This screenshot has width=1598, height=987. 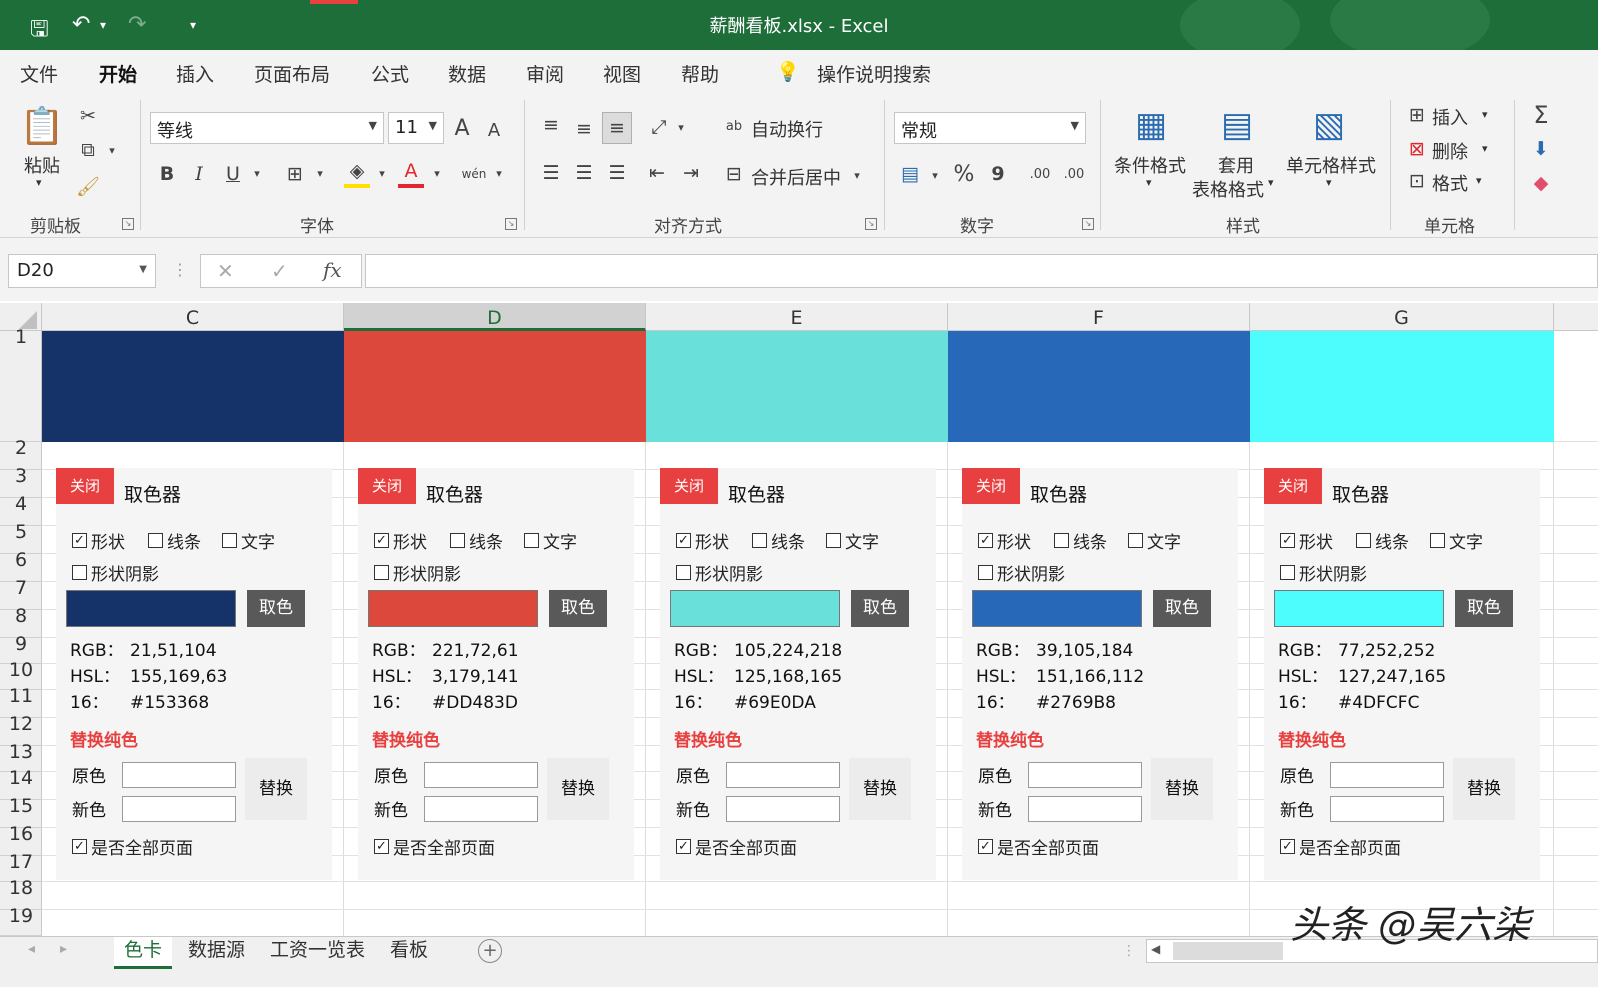 What do you see at coordinates (871, 224) in the screenshot?
I see `alignment-launcher-icon: ↘` at bounding box center [871, 224].